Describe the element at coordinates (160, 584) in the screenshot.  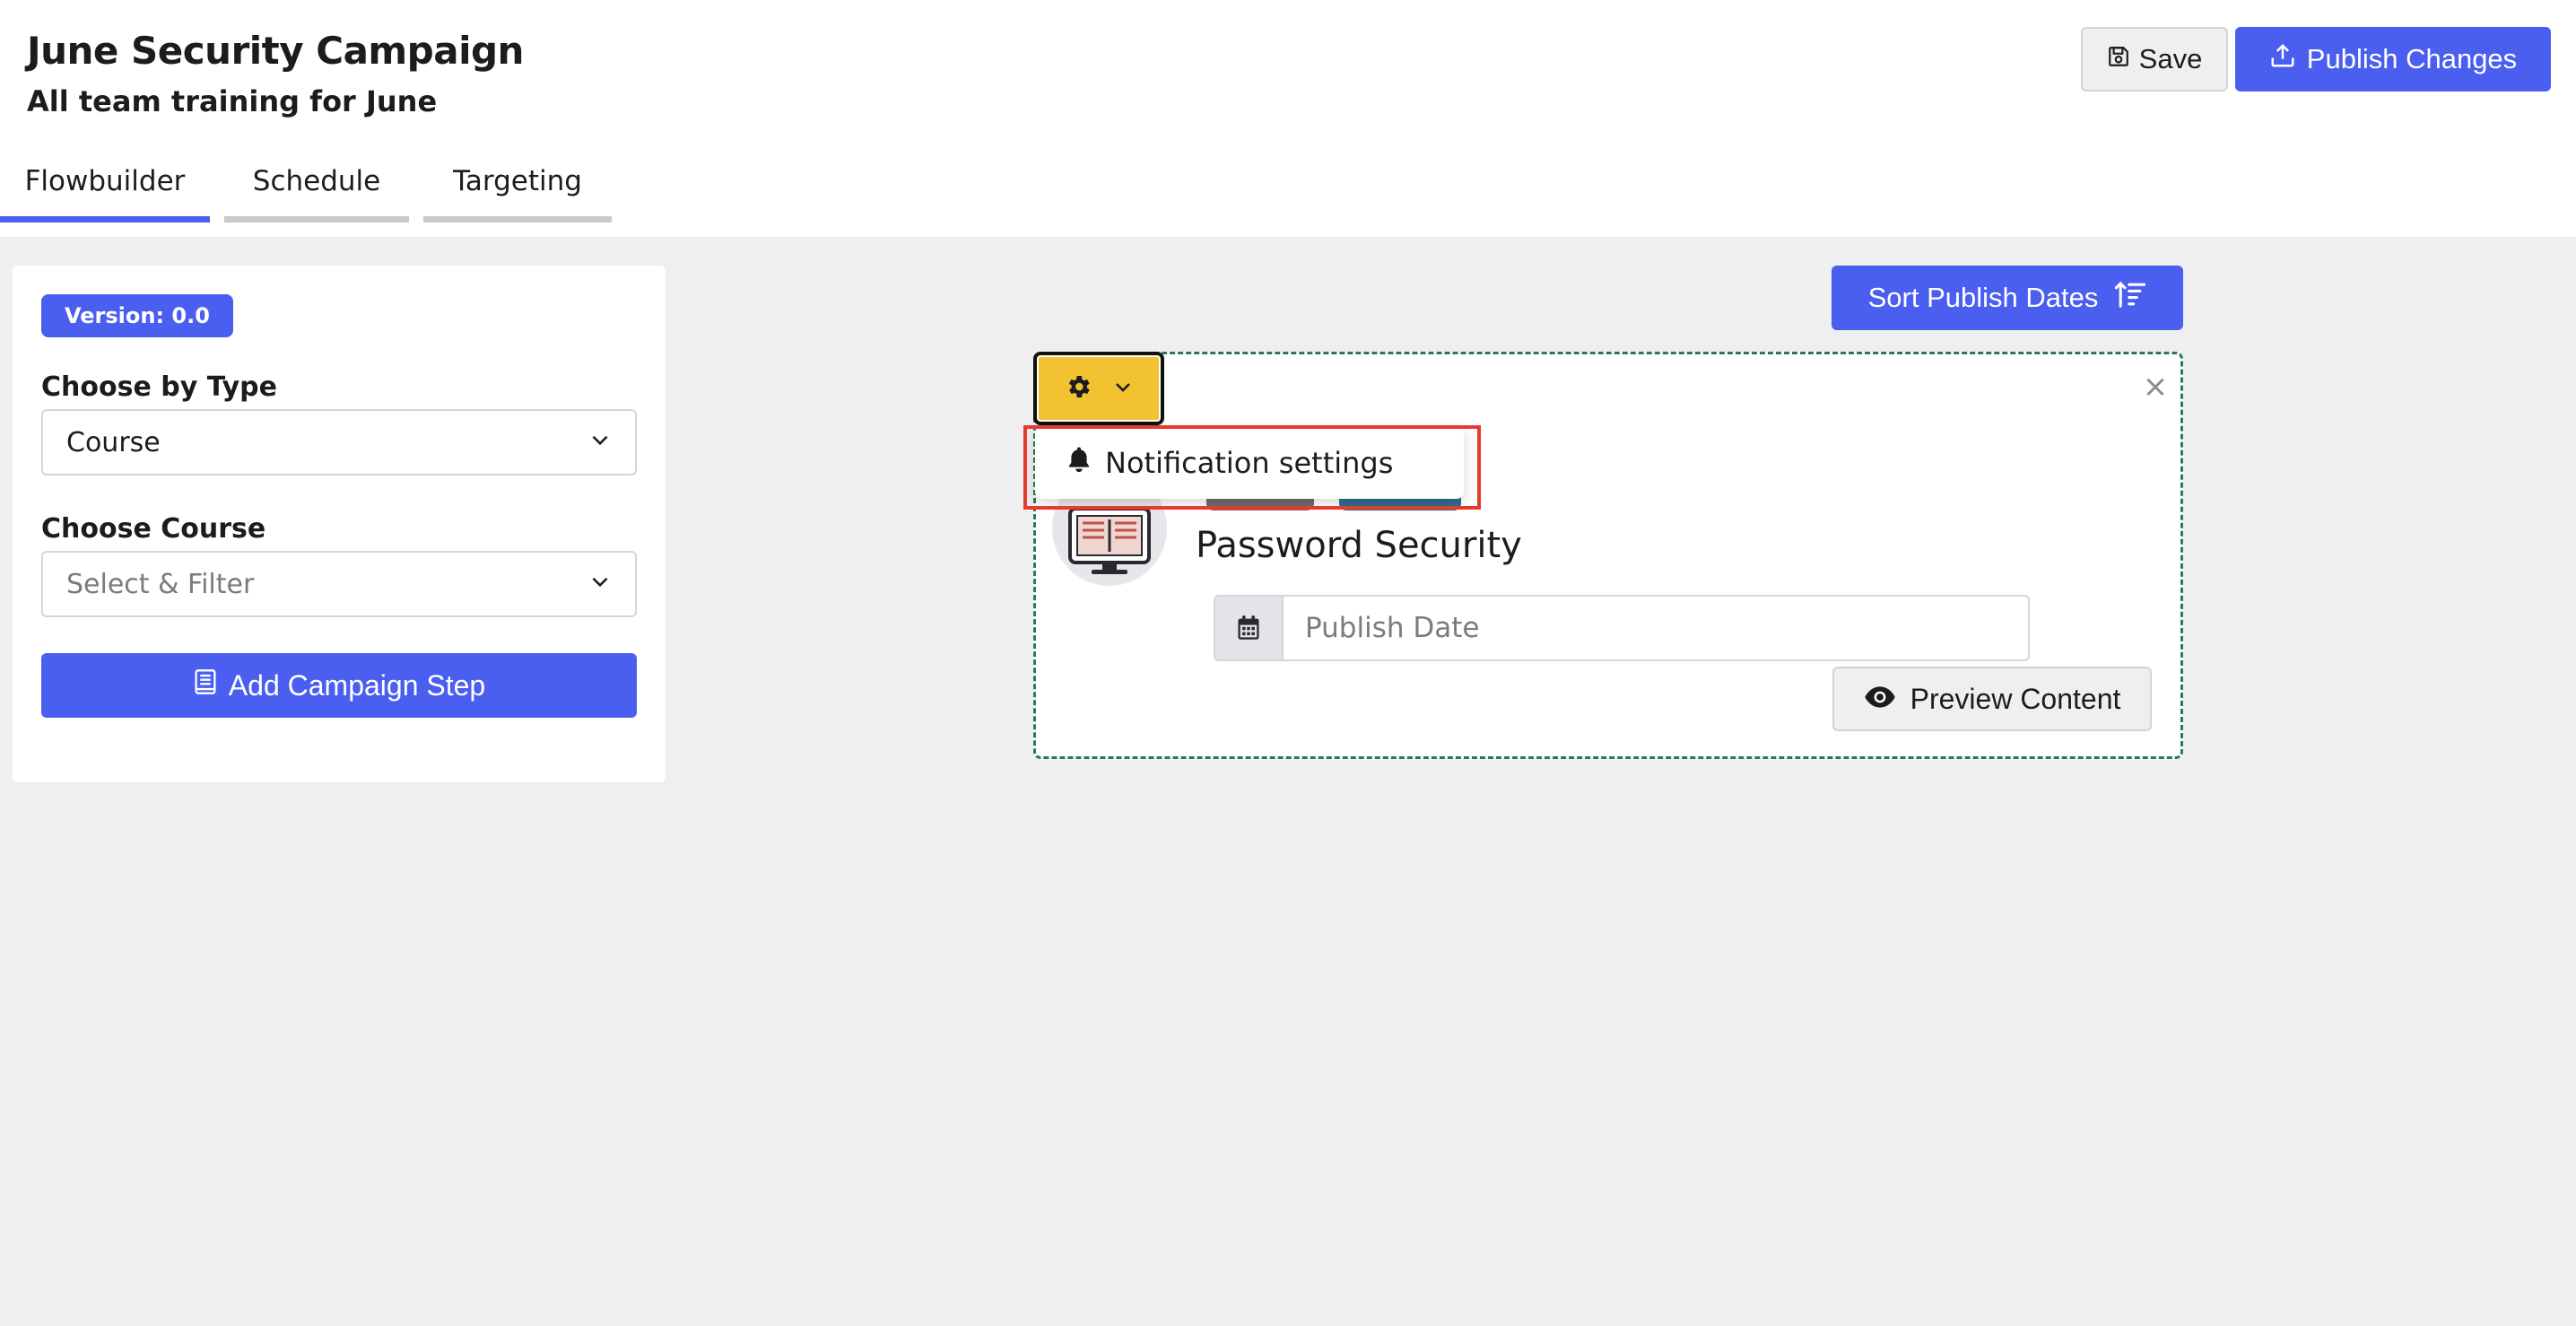
I see `course-select-placeholder: Select & Filter` at that location.